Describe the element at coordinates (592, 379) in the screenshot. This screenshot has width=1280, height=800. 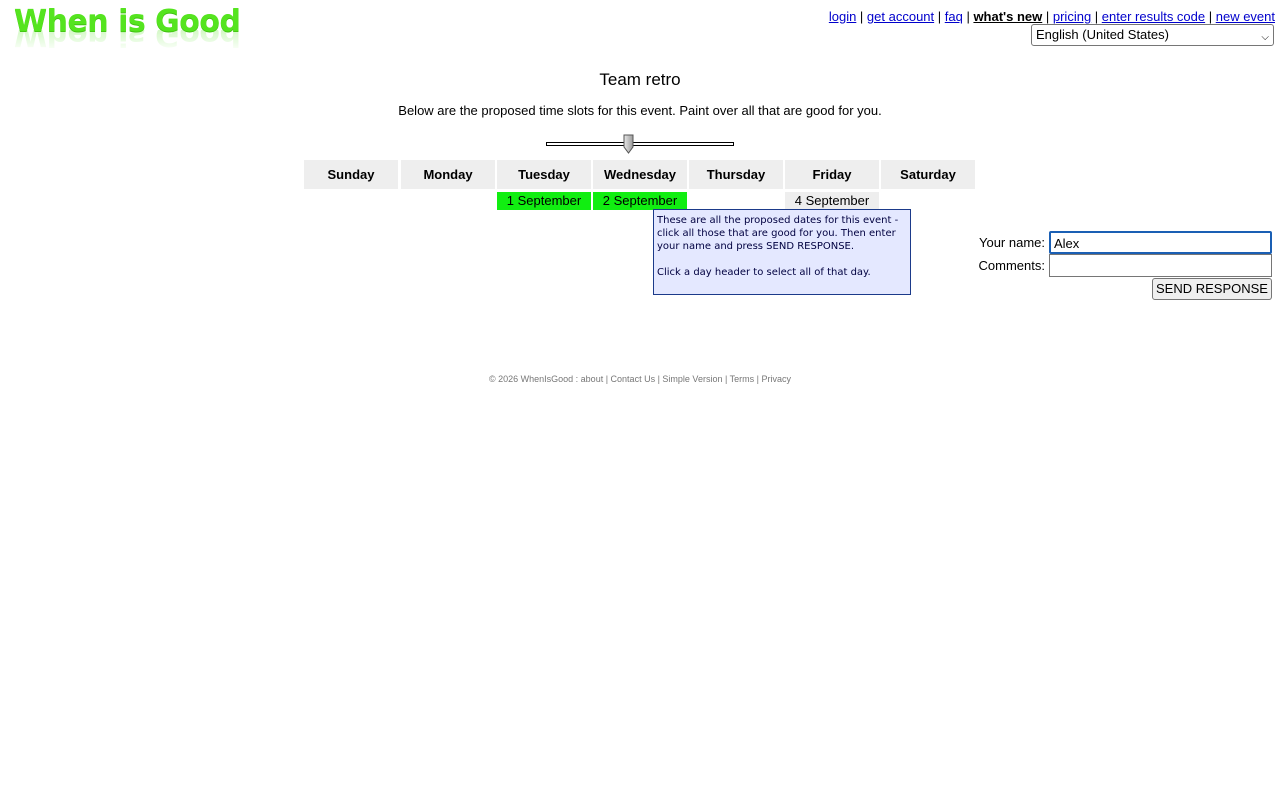
I see `footer-about-link: about` at that location.